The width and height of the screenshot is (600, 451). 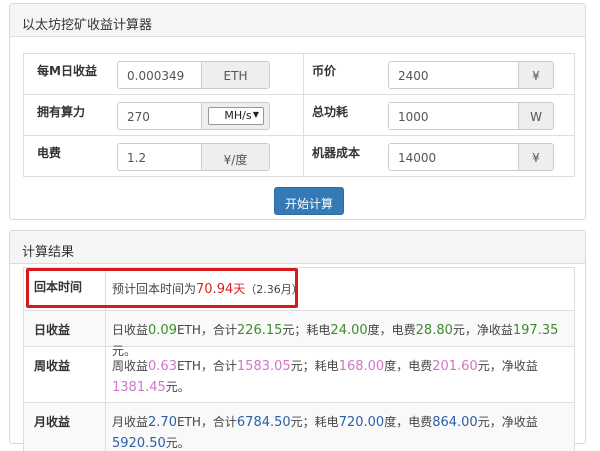 What do you see at coordinates (330, 112) in the screenshot?
I see `total-power-label: 总功耗` at bounding box center [330, 112].